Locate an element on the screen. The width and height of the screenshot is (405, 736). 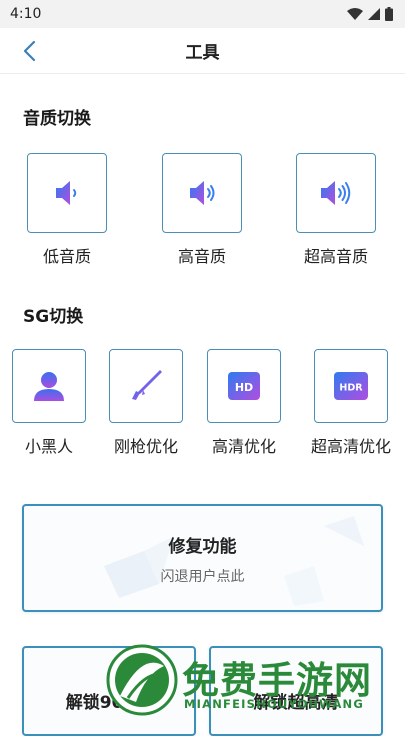
sg-section-title: SG切换 is located at coordinates (53, 317).